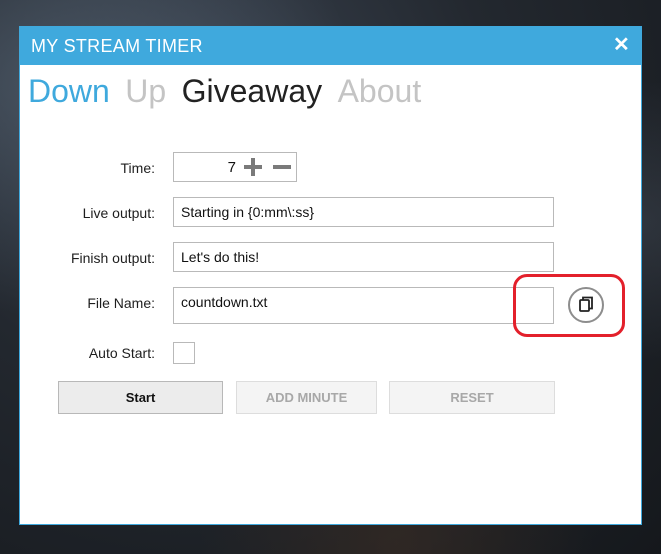  Describe the element at coordinates (380, 91) in the screenshot. I see `tab-about: About` at that location.